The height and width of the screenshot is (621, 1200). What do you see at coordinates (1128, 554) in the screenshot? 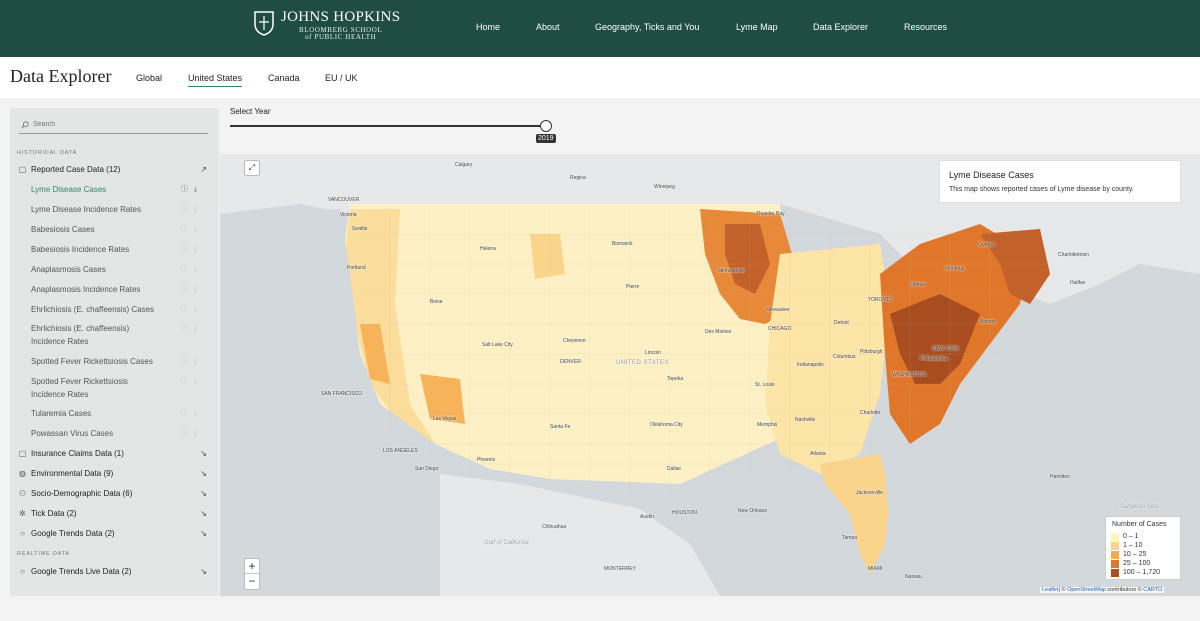
I see `legend-item: 10 – 25` at bounding box center [1128, 554].